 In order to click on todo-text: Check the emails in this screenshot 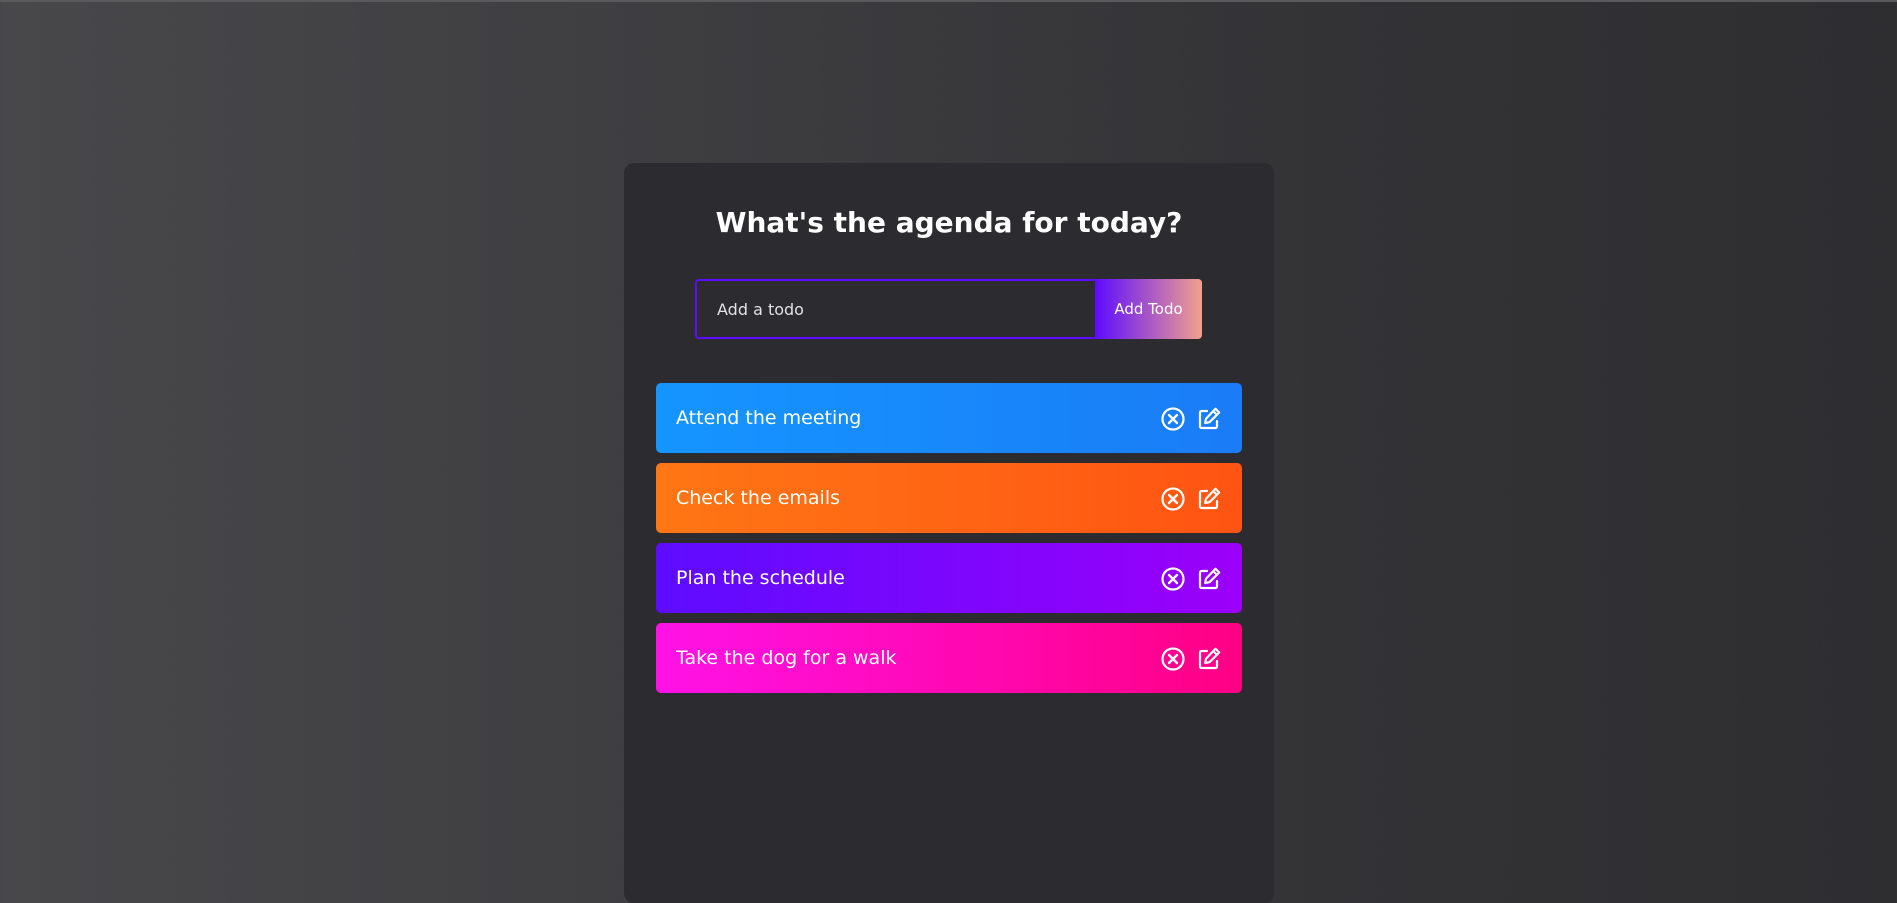, I will do `click(758, 498)`.